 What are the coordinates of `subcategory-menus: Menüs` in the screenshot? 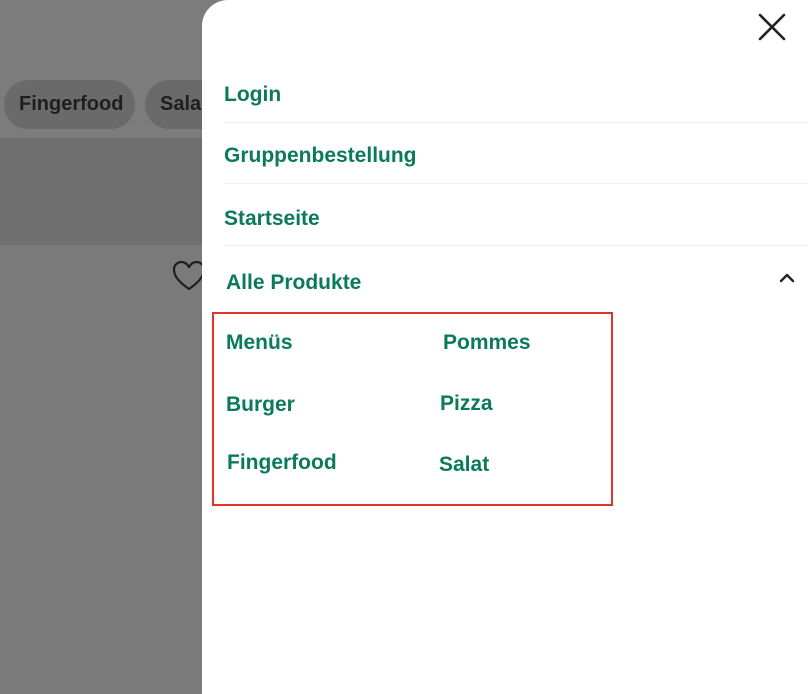 It's located at (259, 343).